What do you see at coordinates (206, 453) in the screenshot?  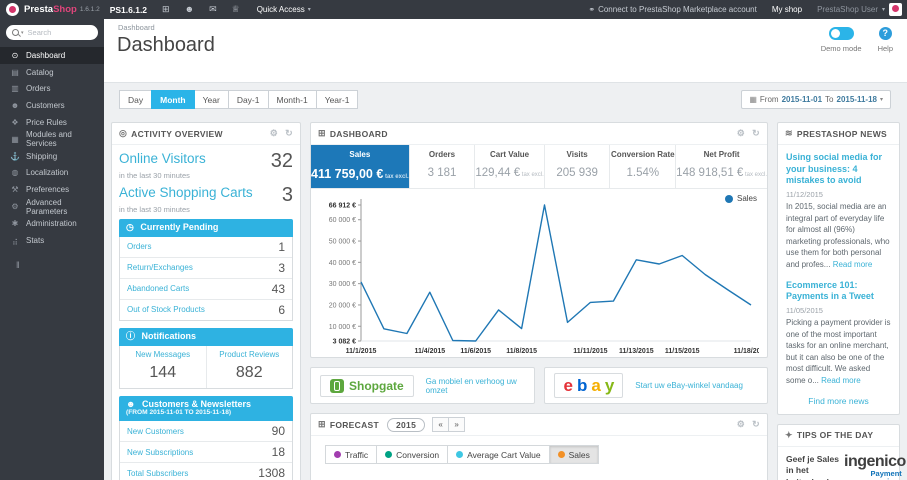 I see `stat-row: New Subscriptions 18` at bounding box center [206, 453].